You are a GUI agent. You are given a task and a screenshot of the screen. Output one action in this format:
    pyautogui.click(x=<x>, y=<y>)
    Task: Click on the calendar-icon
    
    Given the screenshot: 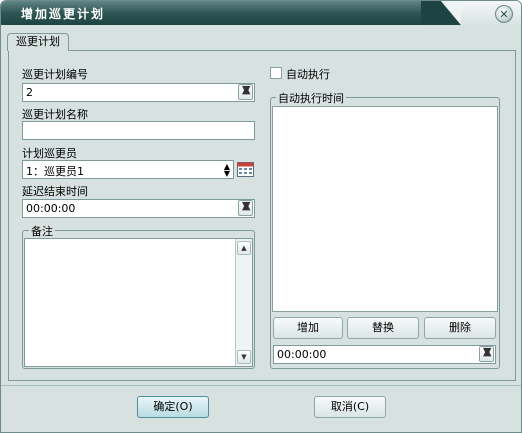 What is the action you would take?
    pyautogui.click(x=245, y=169)
    